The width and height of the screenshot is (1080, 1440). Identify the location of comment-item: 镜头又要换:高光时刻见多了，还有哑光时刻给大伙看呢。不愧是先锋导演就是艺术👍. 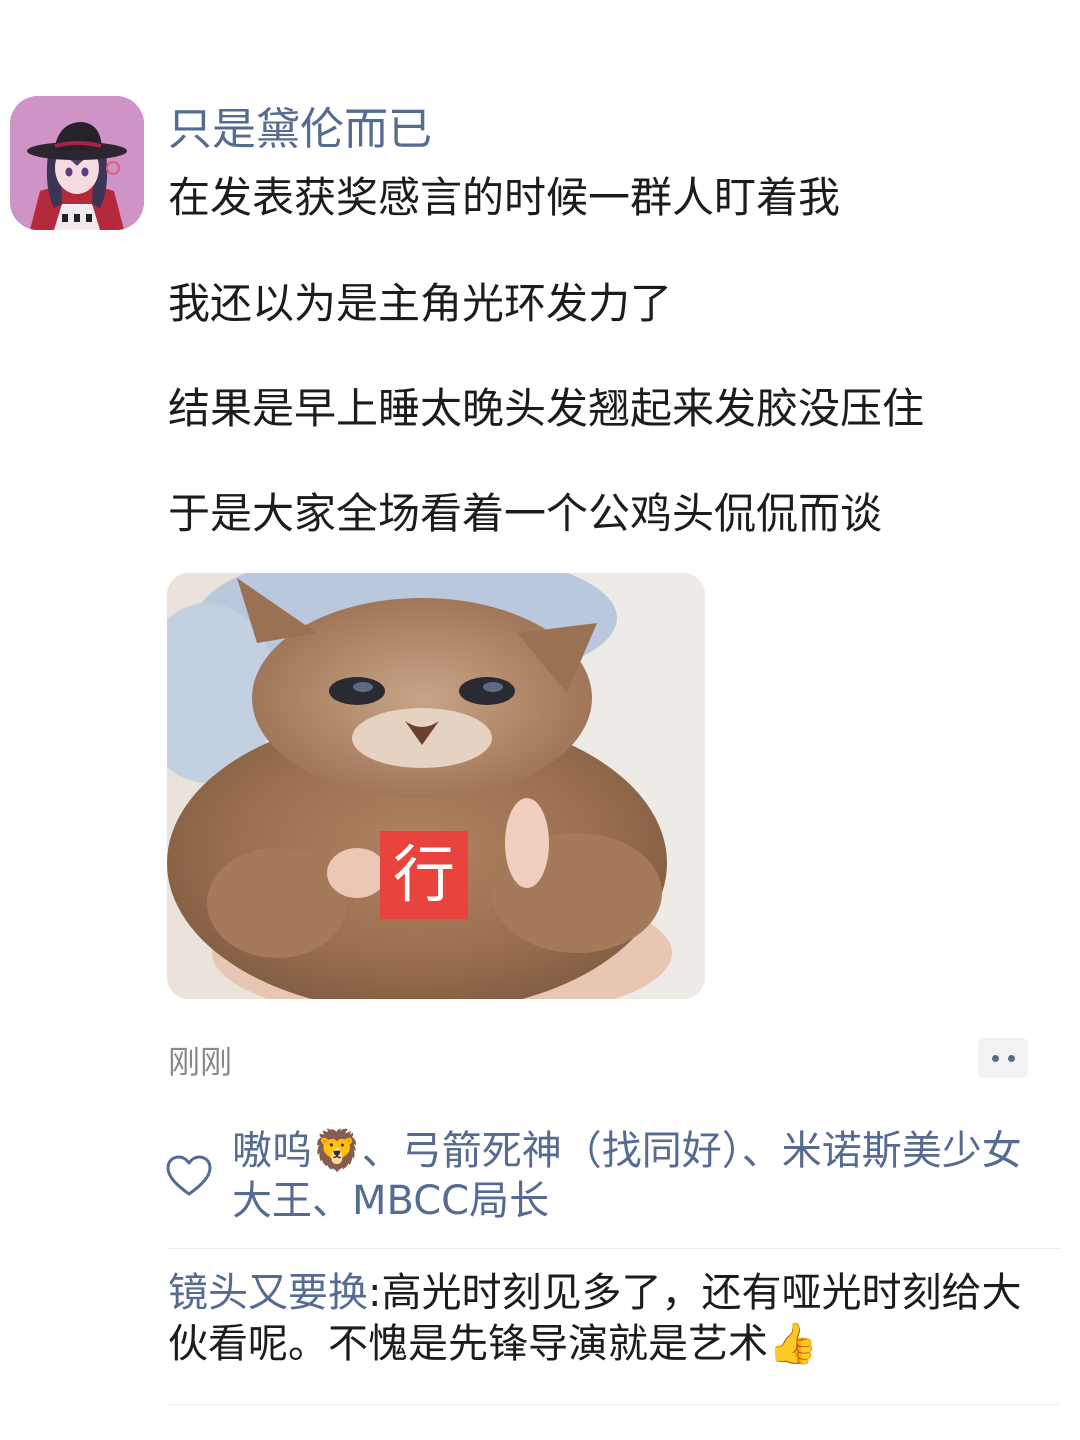
(613, 1319).